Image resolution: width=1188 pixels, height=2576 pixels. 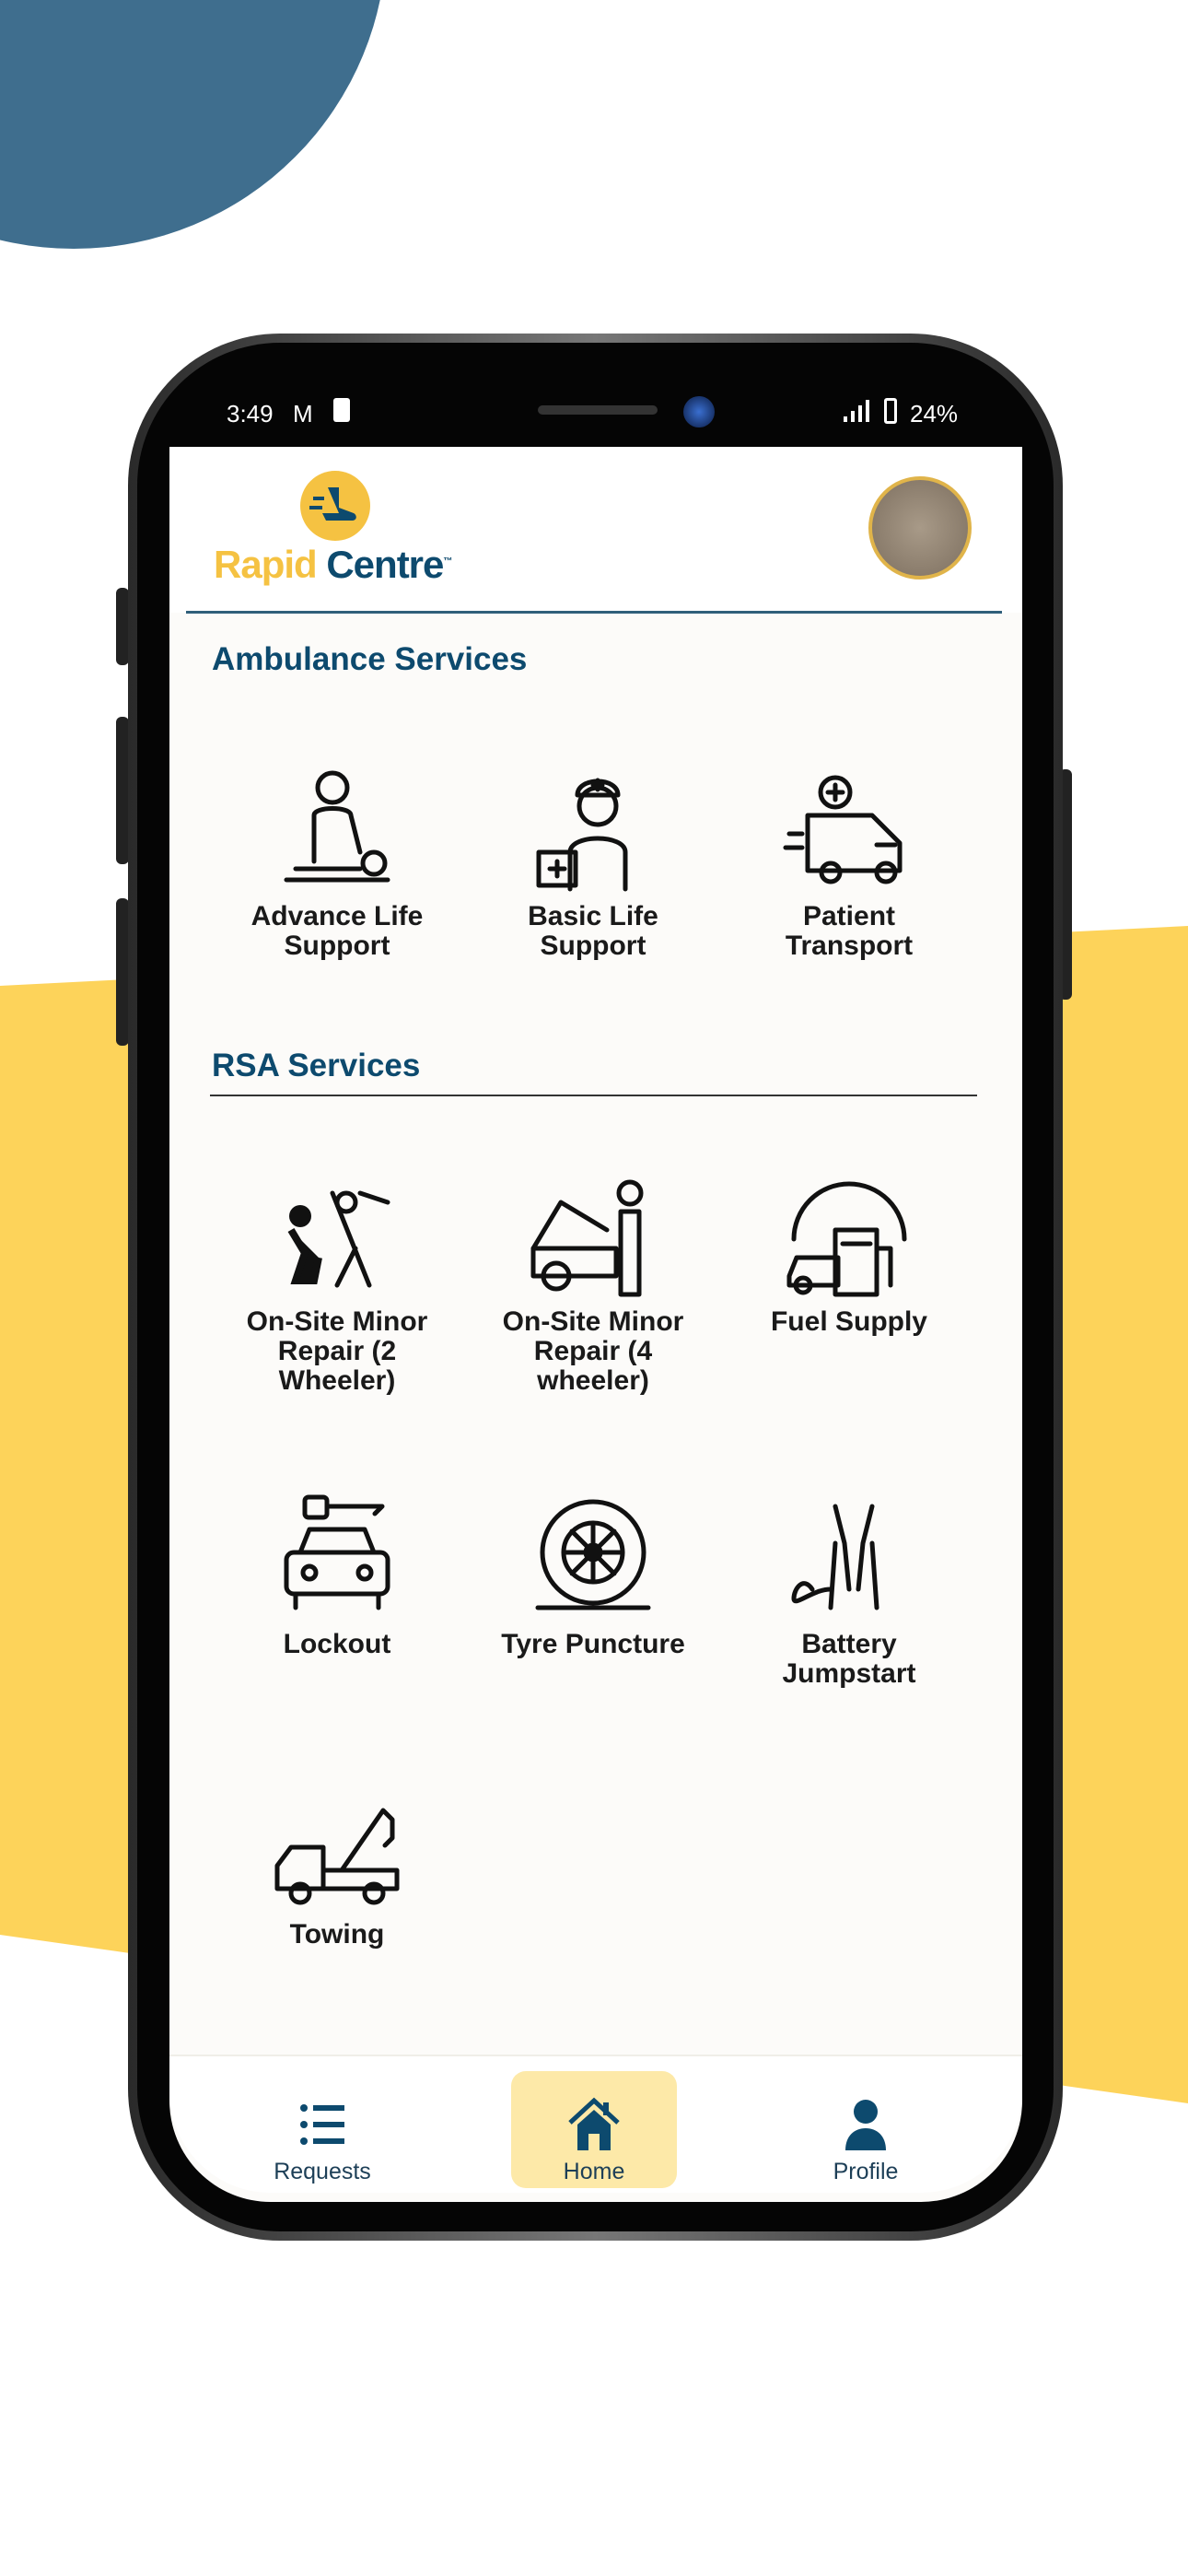 What do you see at coordinates (593, 1095) in the screenshot?
I see `section-divider` at bounding box center [593, 1095].